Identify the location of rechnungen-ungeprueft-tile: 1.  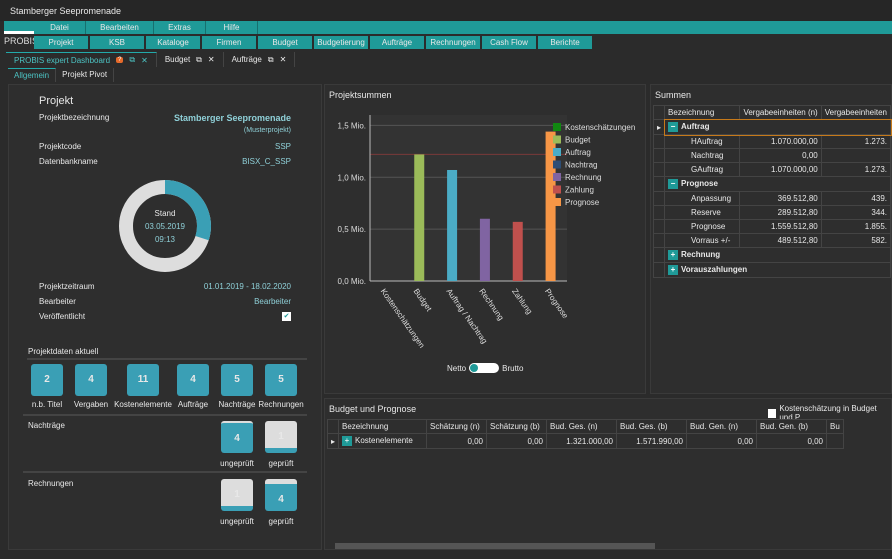
(237, 495).